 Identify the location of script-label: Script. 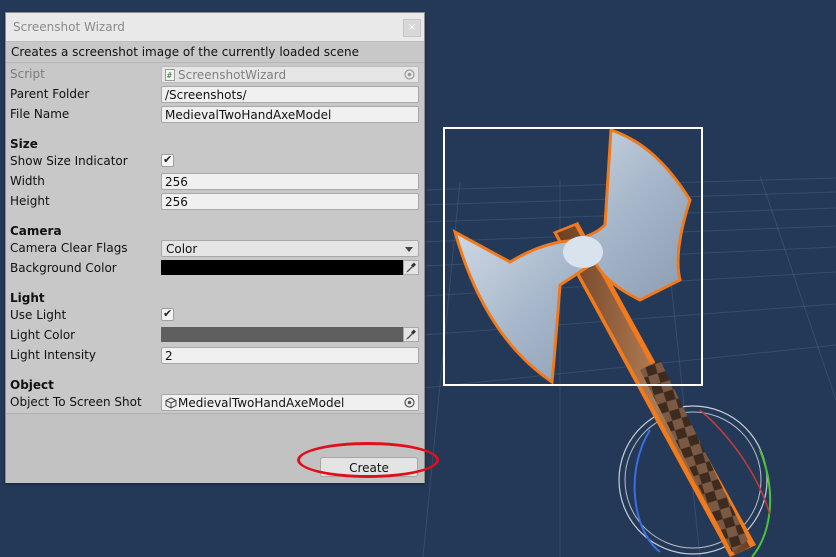
(27, 74).